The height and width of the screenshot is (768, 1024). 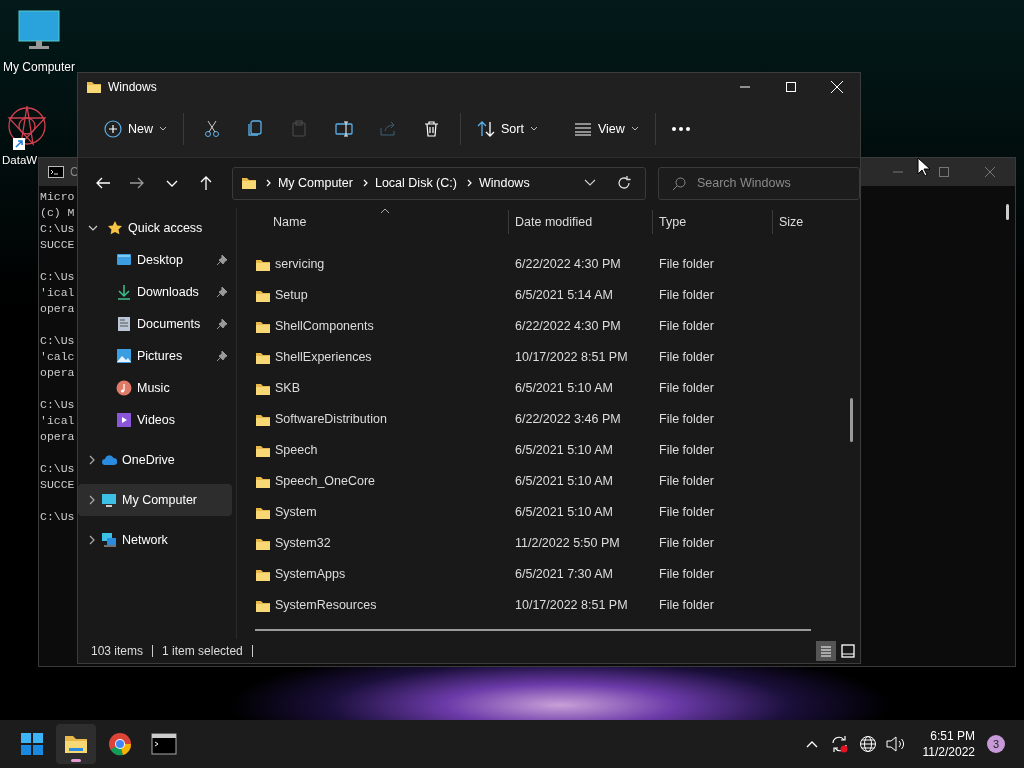 What do you see at coordinates (564, 296) in the screenshot?
I see `date-cell-text: 6/5/2021 5:14 AM` at bounding box center [564, 296].